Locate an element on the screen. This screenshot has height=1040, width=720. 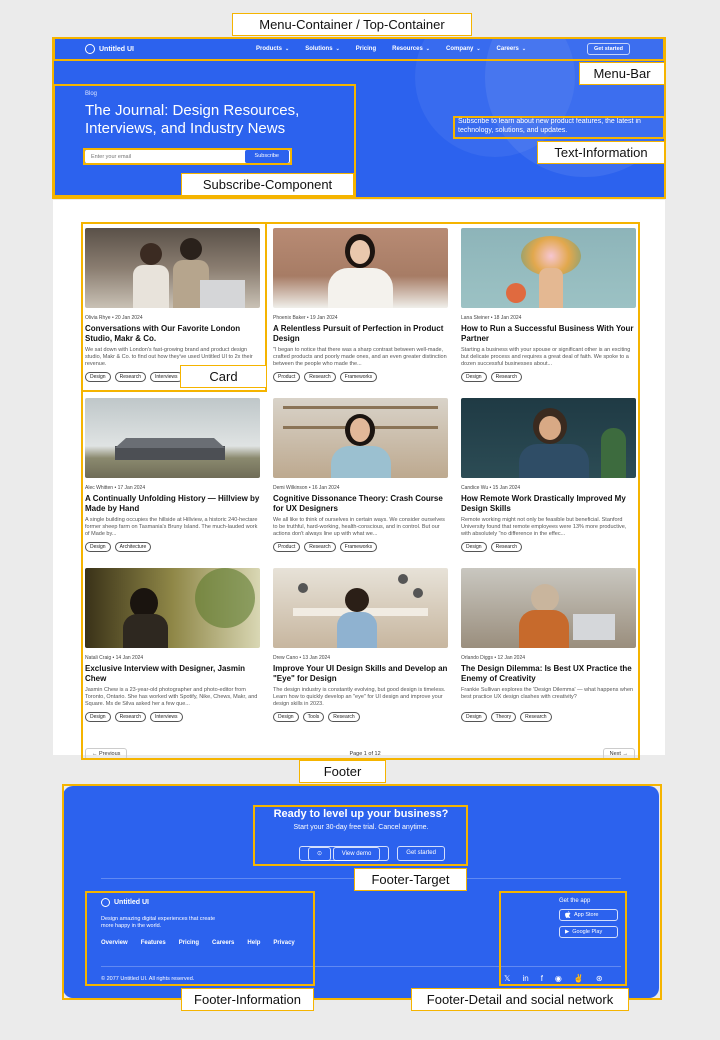
annotation-label: Menu-Container / Top-Container is located at coordinates (352, 24).